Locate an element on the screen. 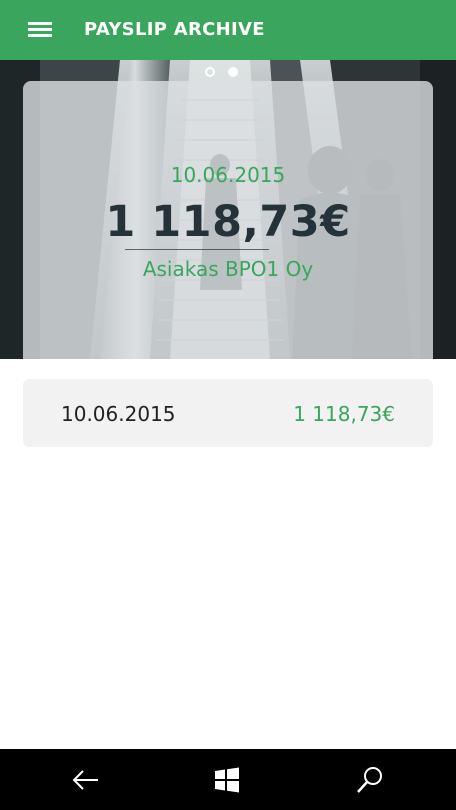  list-item: 10.06.2015 1 118,73€ is located at coordinates (228, 413).